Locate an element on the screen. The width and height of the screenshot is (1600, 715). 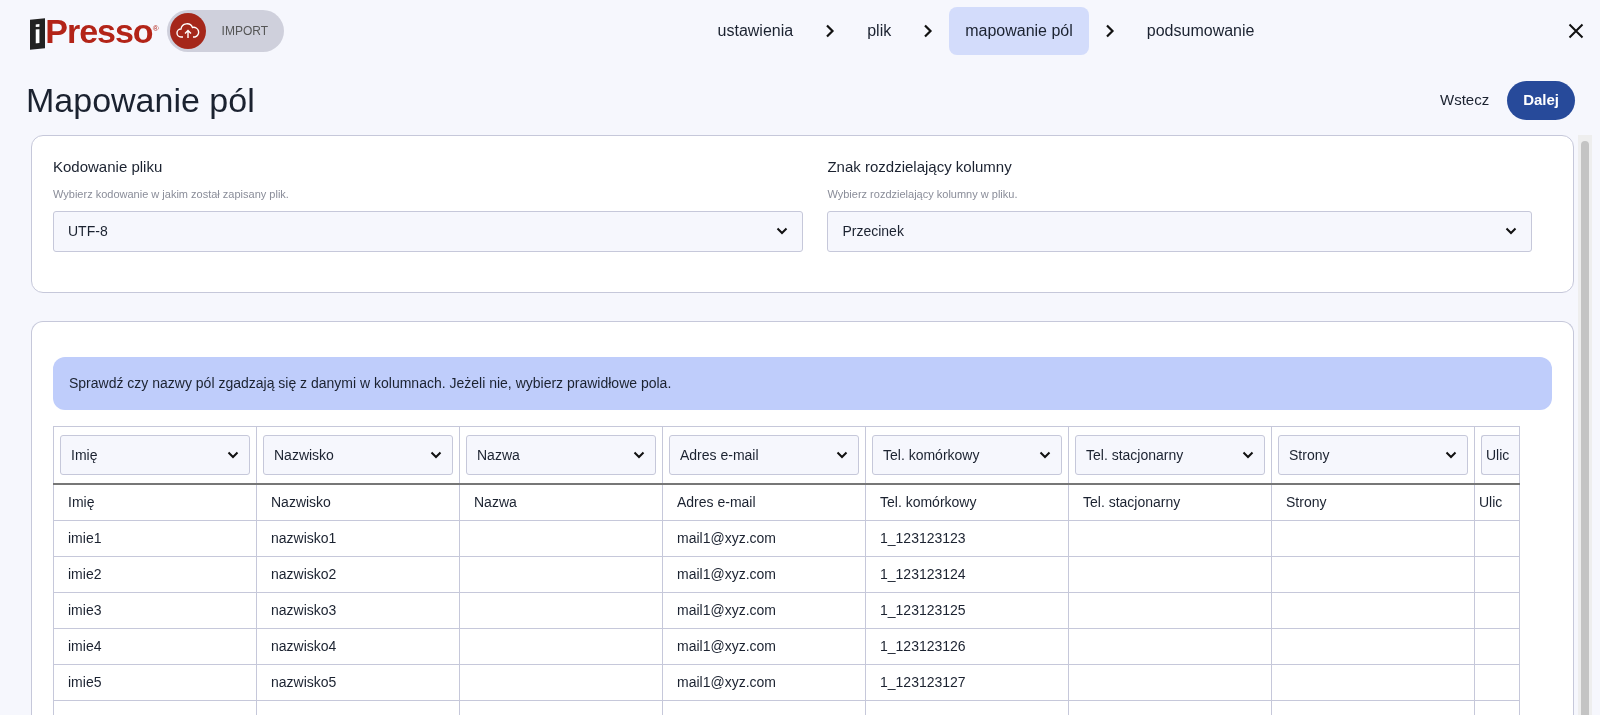
column-heading: Tel. stacjonarny is located at coordinates (1170, 502).